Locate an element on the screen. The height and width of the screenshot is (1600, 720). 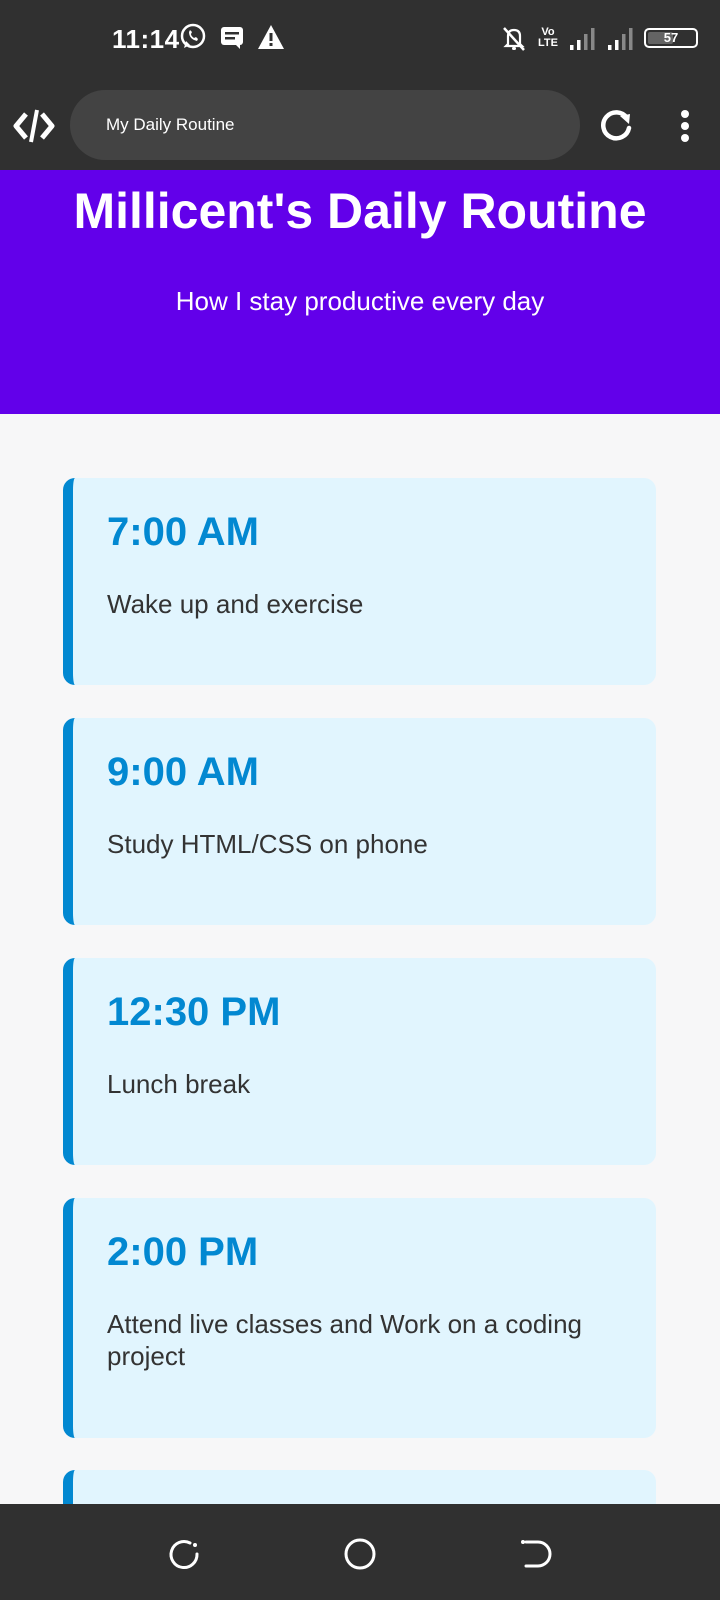
system-nav-bar is located at coordinates (360, 1552).